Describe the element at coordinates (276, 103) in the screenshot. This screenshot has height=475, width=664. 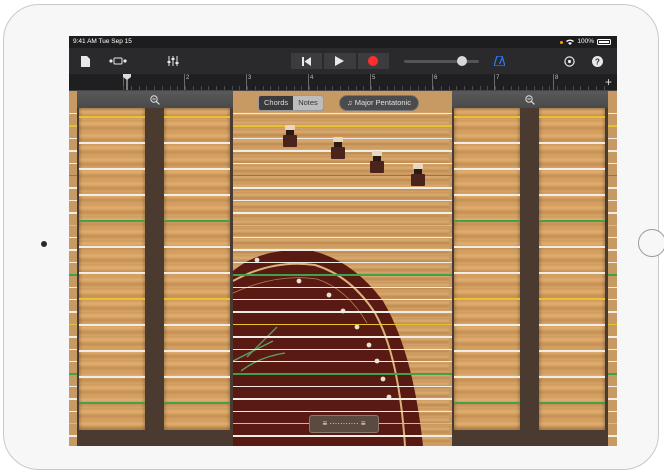
I see `chords-mode-button: Chords` at that location.